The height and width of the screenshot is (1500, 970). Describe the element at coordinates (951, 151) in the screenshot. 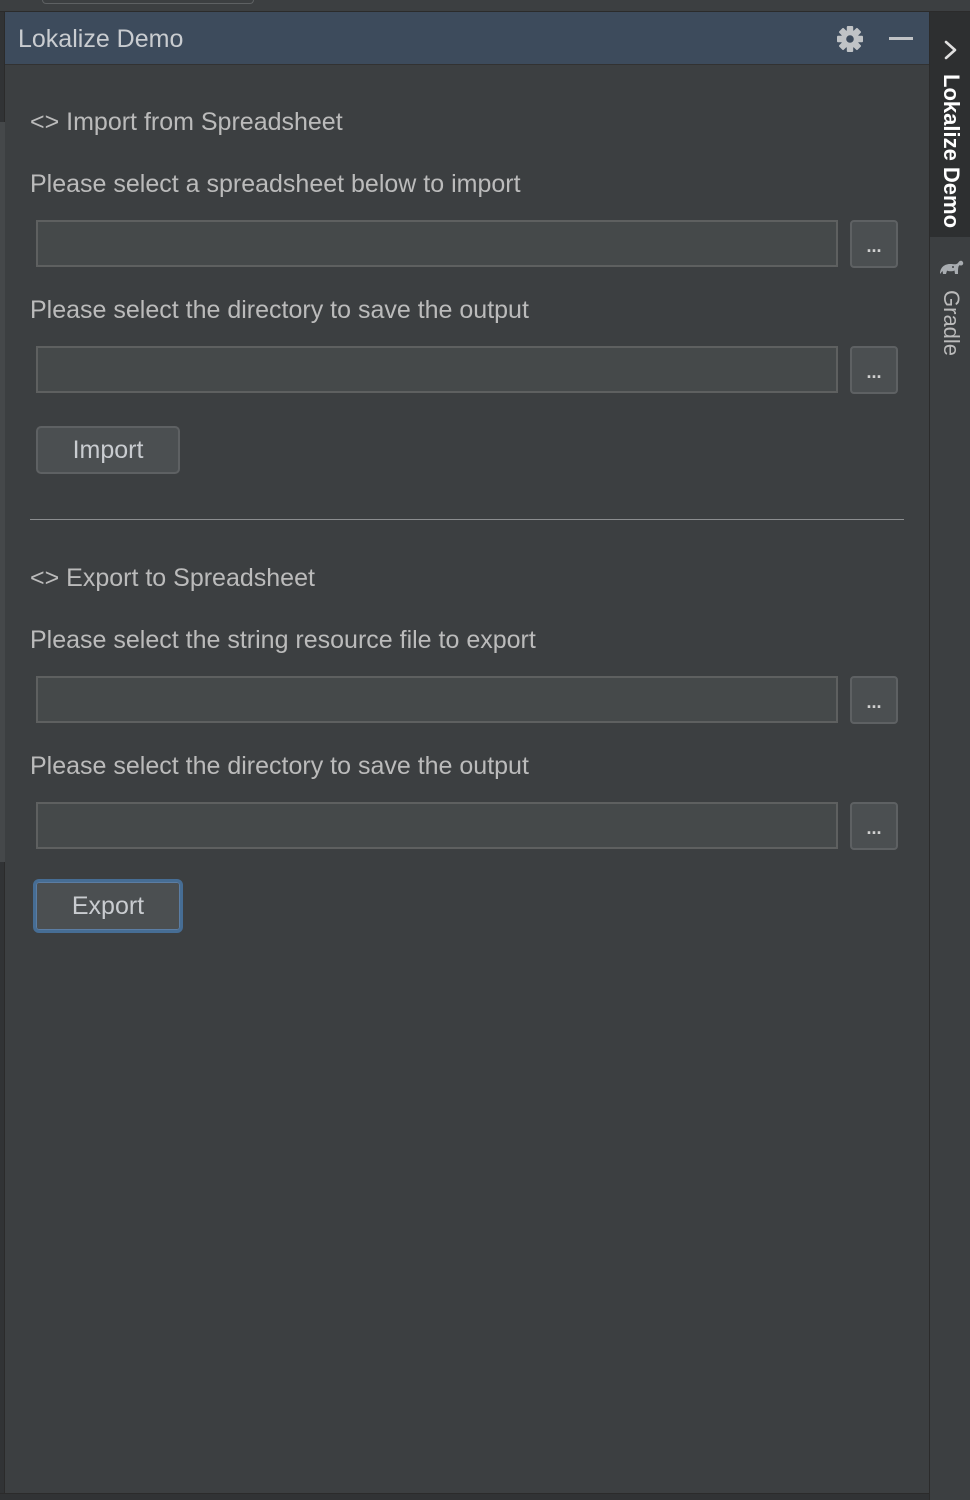

I see `tool-tab-label: Lokalize Demo` at that location.